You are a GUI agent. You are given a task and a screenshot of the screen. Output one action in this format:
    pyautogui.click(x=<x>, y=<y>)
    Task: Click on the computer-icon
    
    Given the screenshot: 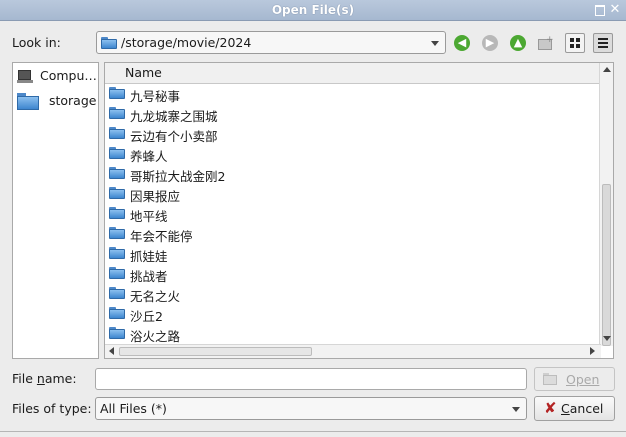 What is the action you would take?
    pyautogui.click(x=25, y=76)
    